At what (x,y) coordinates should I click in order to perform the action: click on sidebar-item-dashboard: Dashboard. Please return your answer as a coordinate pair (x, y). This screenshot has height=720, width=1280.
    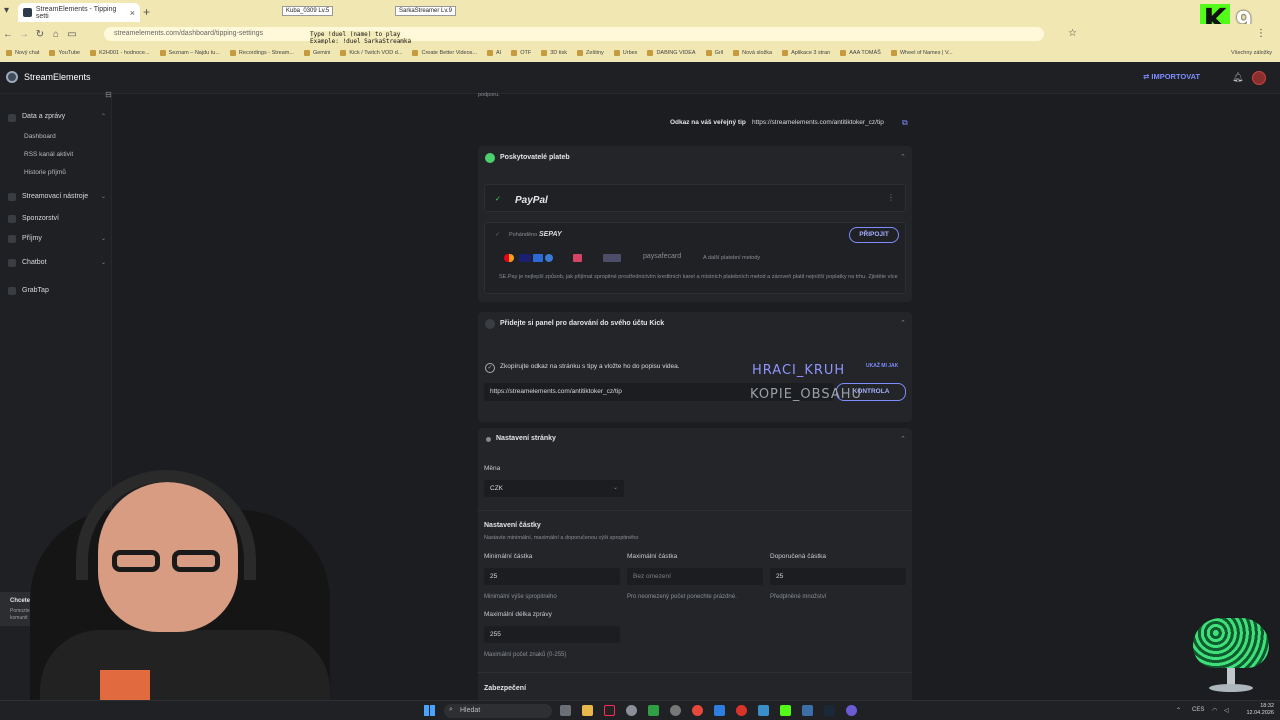
    Looking at the image, I should click on (40, 136).